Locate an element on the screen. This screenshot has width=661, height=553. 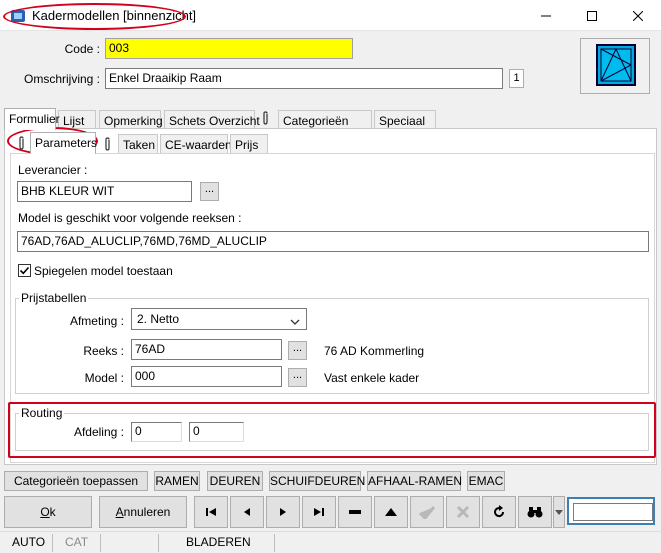
model-input: 000 is located at coordinates (206, 376).